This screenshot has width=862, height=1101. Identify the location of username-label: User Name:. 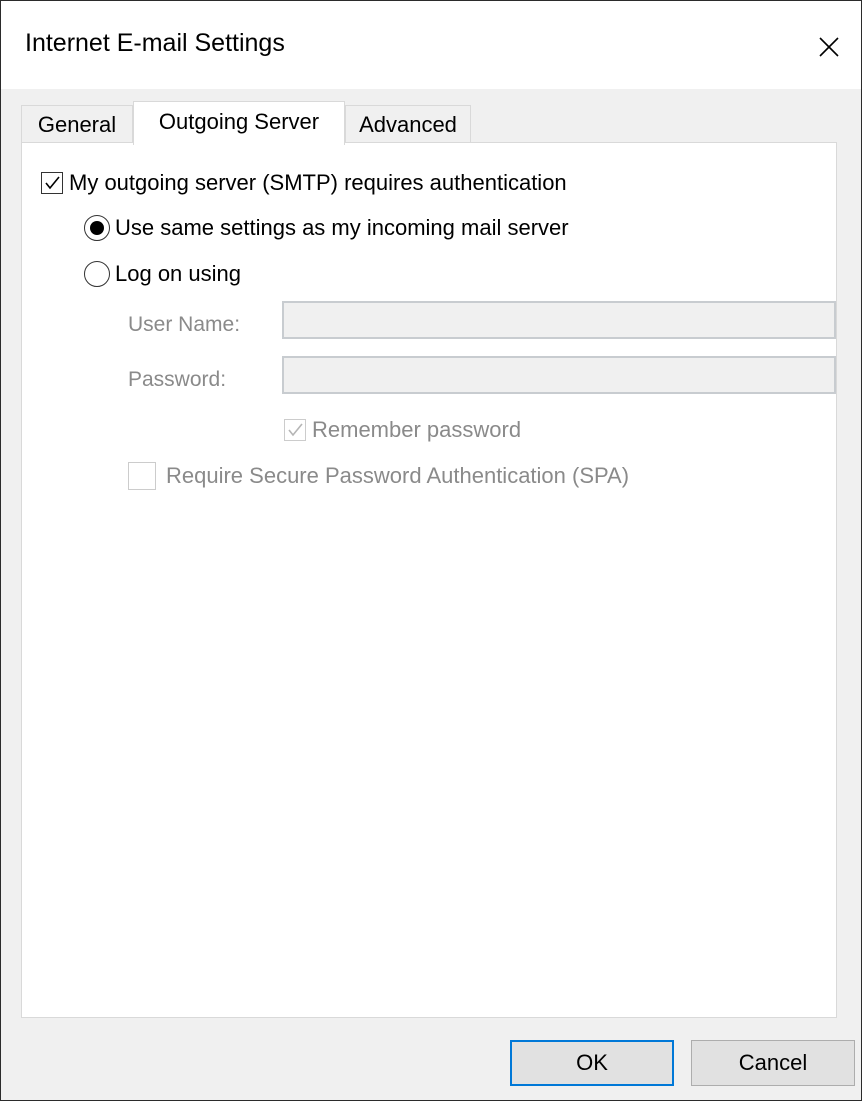
(184, 324).